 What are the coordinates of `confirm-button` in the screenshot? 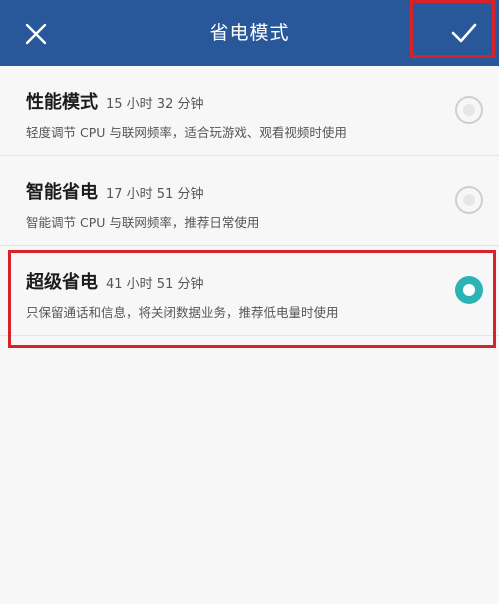 It's located at (452, 29).